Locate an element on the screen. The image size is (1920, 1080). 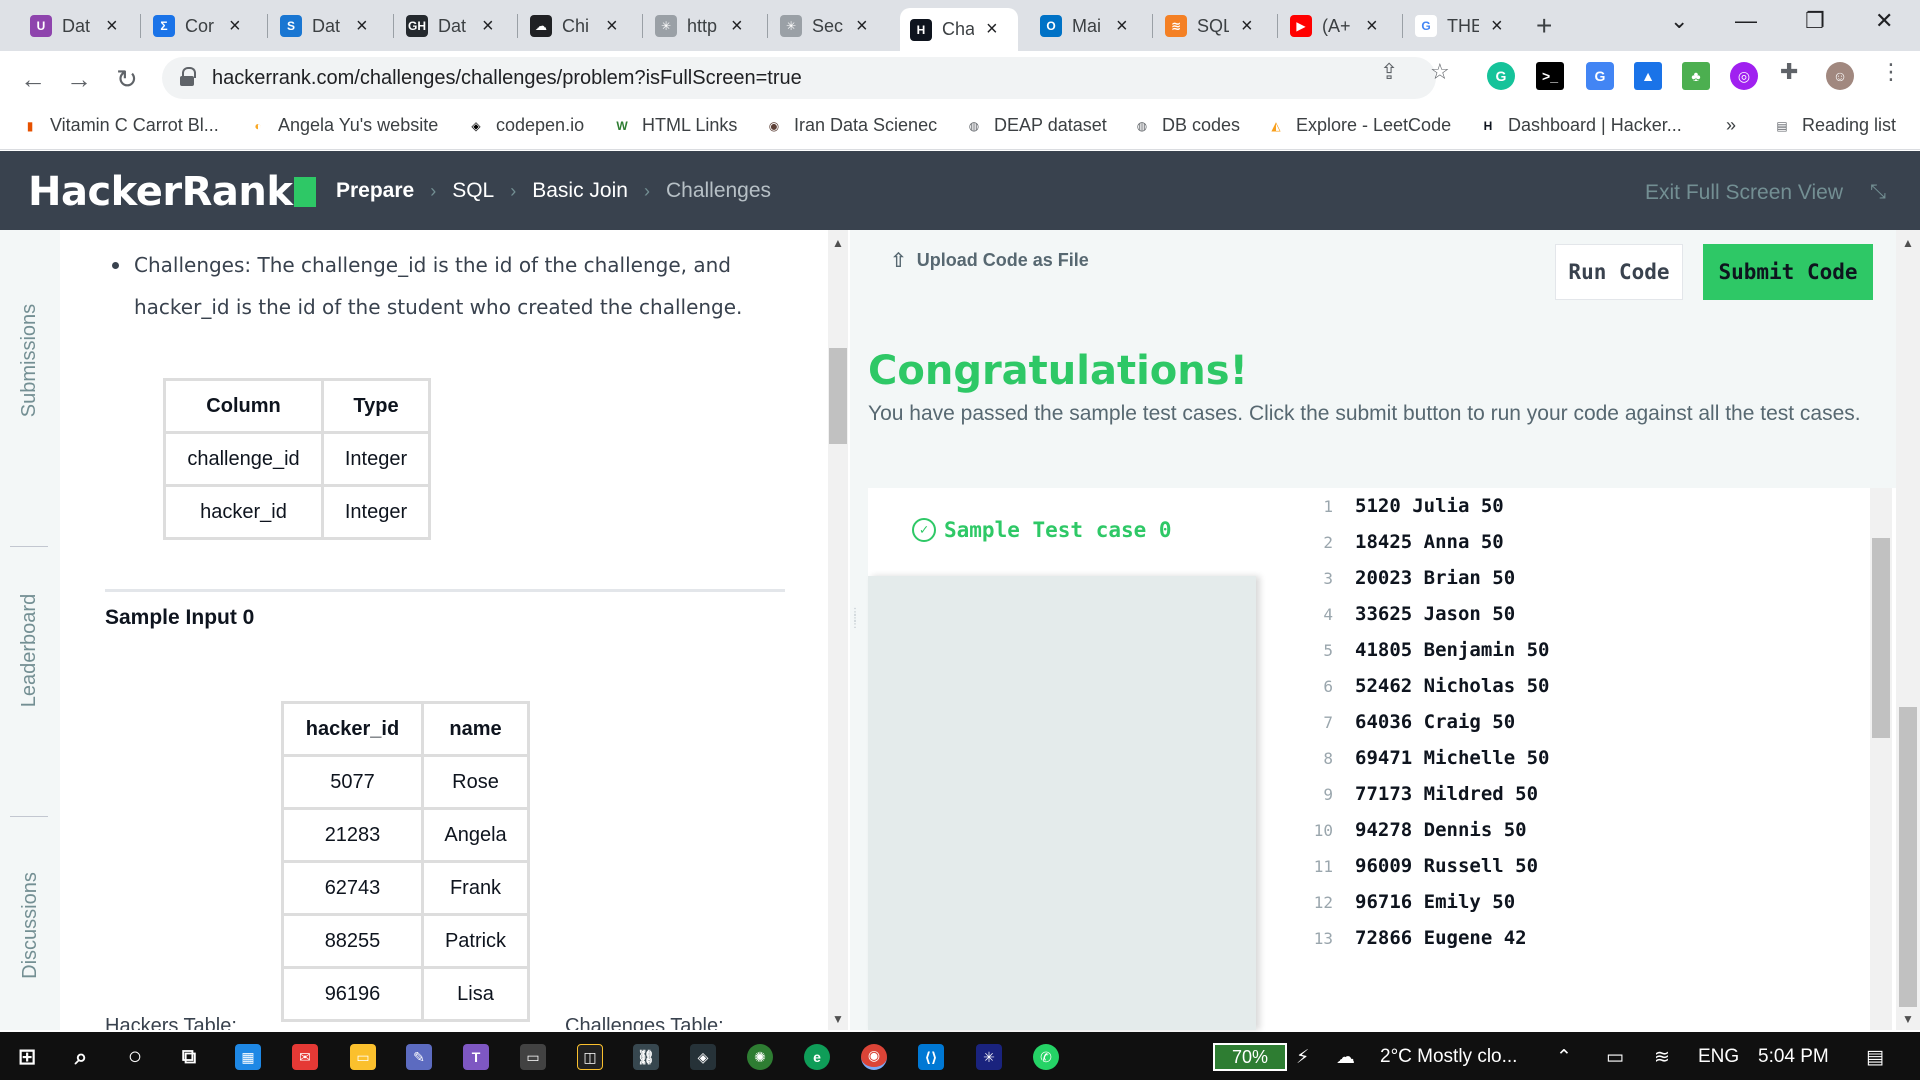
browser-tab: O Mai × is located at coordinates (1089, 26).